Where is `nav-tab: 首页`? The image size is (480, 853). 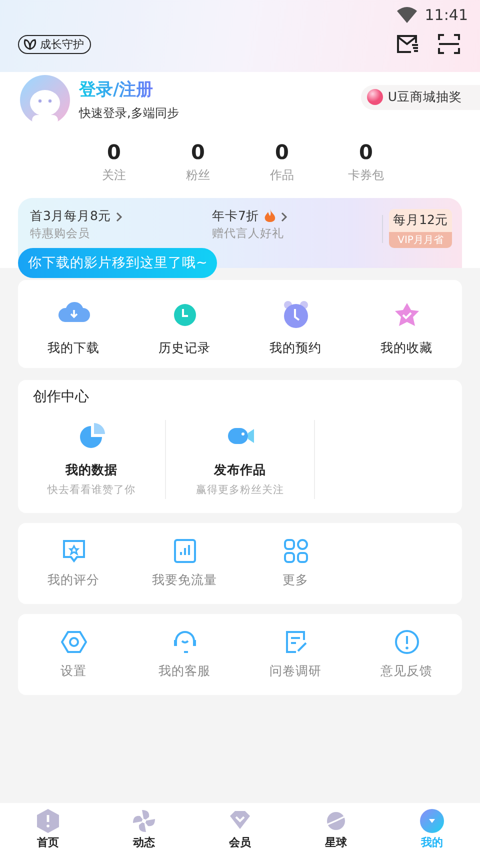 nav-tab: 首页 is located at coordinates (48, 828).